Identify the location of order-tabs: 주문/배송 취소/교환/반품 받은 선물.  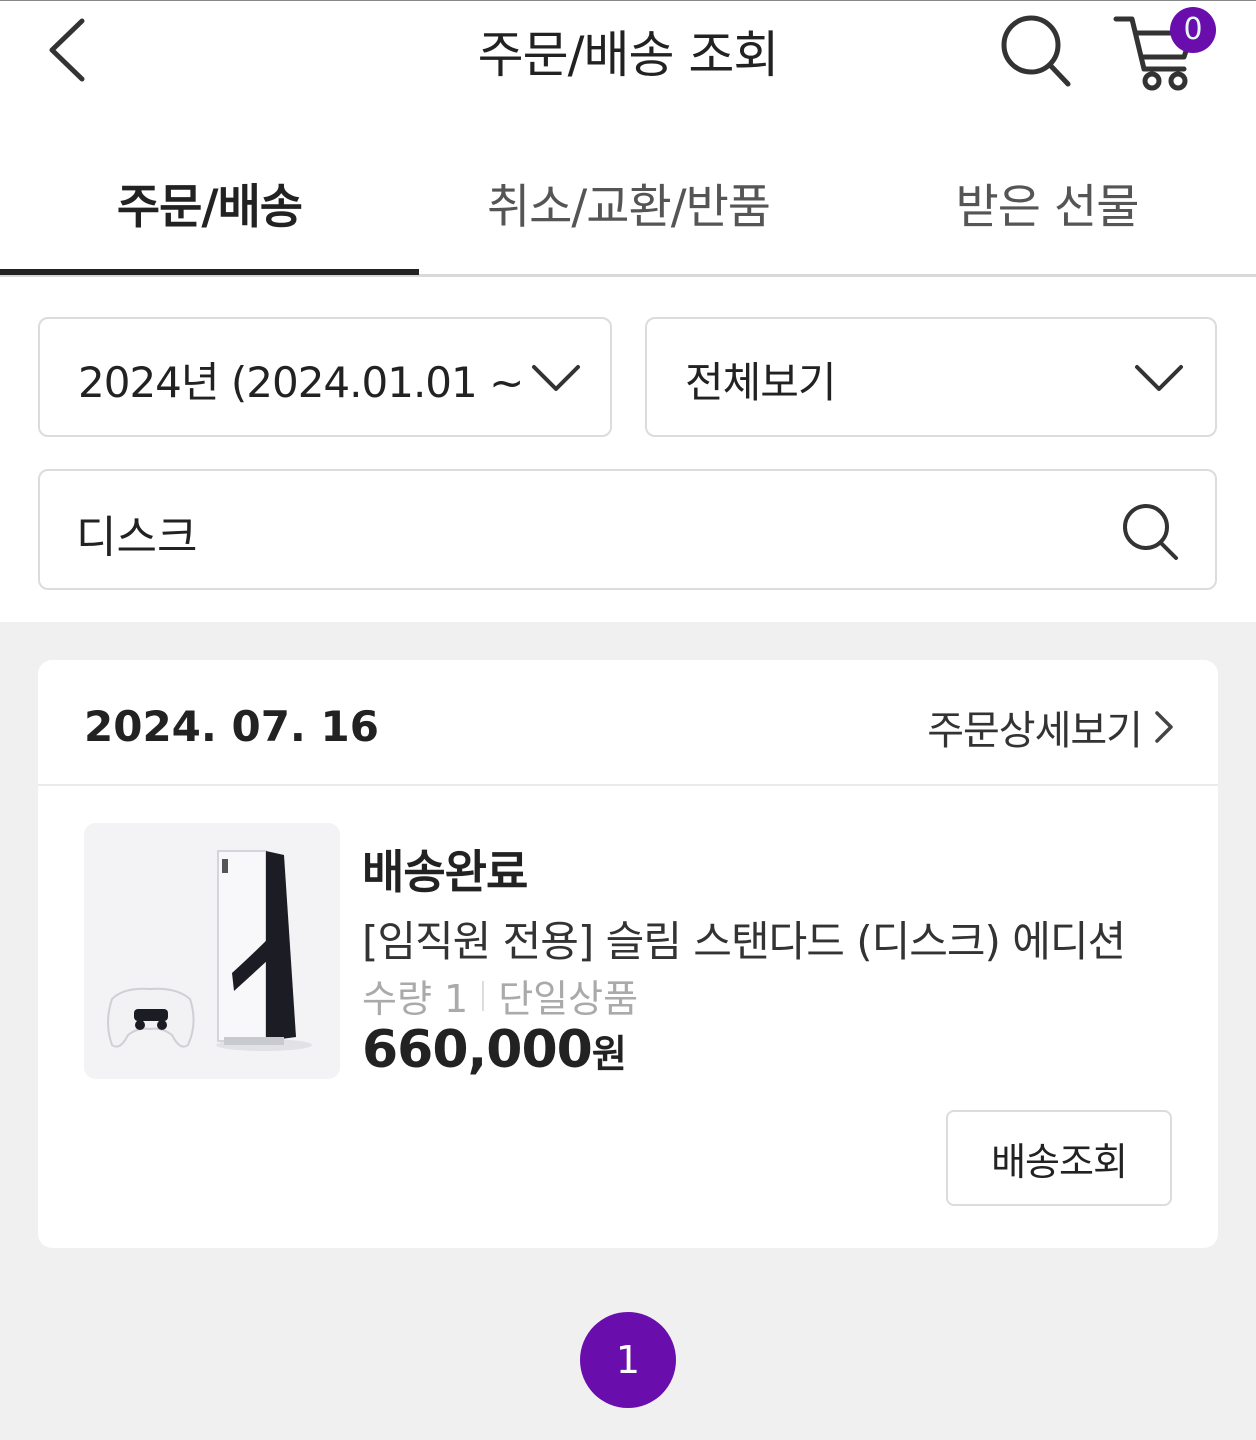
(628, 204).